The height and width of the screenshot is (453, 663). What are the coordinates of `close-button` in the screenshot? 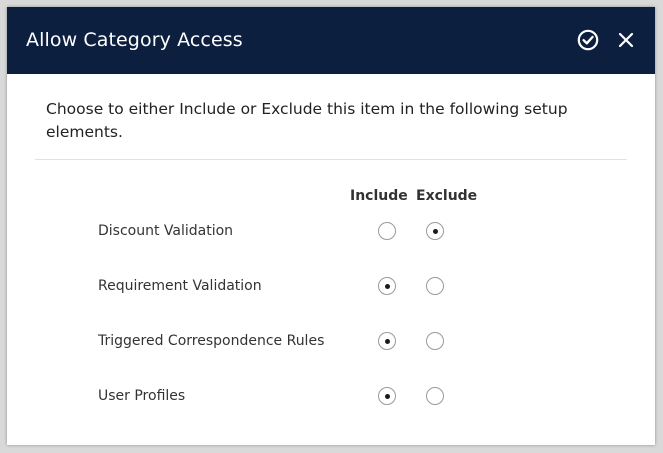 It's located at (626, 40).